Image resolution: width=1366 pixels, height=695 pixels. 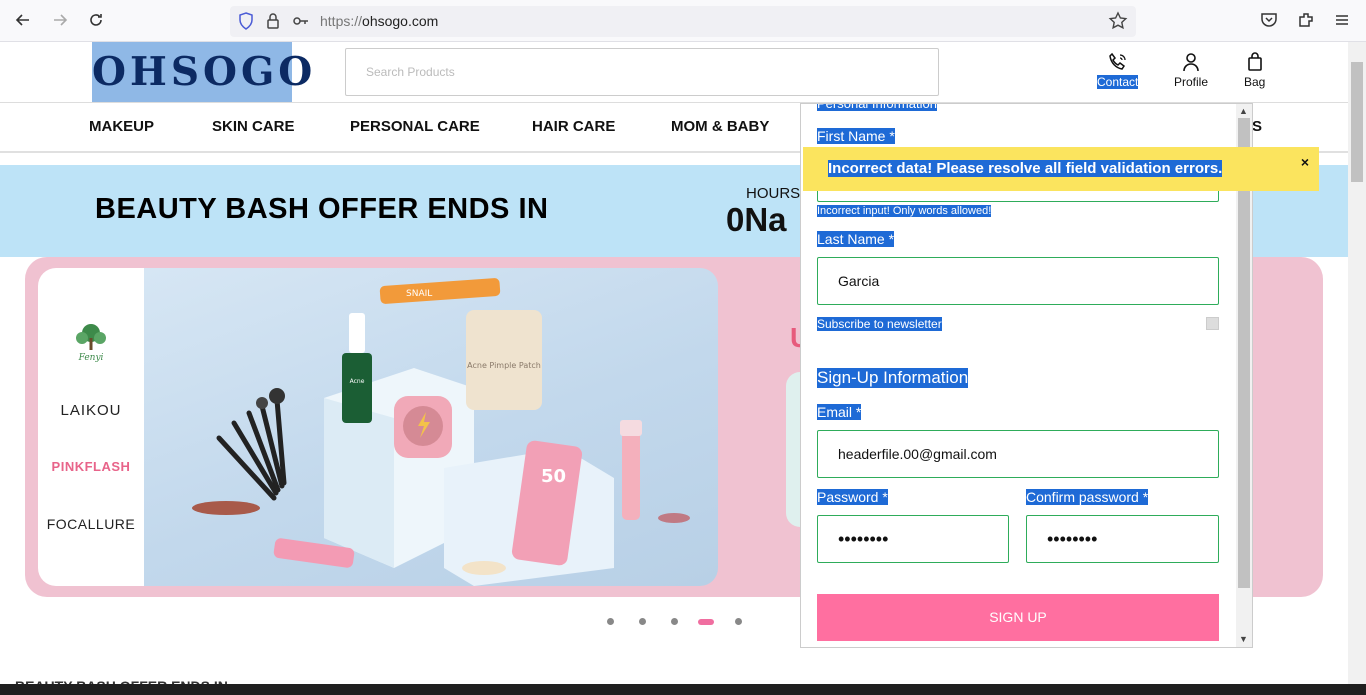 I want to click on section-signup-heading: Sign-Up Information, so click(x=893, y=378).